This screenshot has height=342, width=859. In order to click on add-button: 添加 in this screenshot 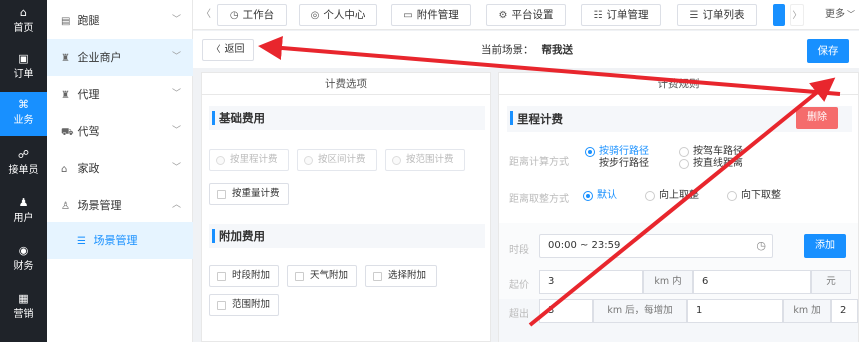, I will do `click(825, 246)`.